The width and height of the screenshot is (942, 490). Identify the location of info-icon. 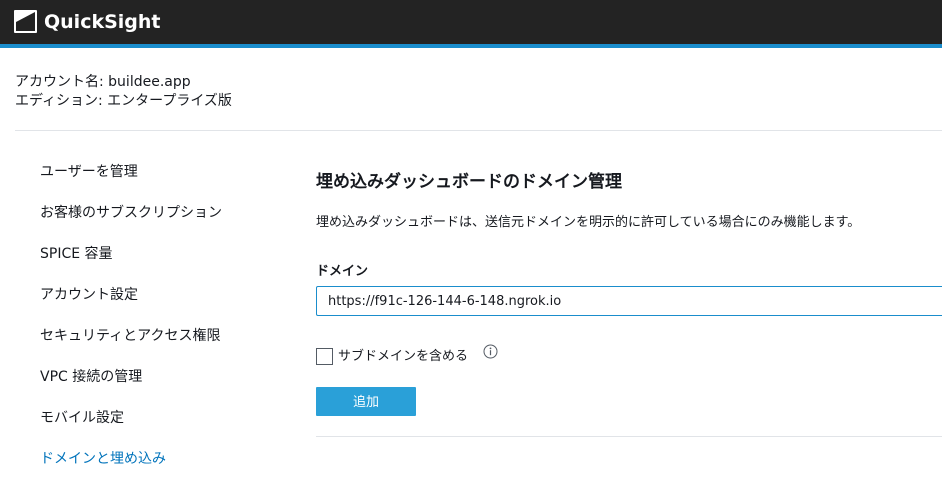
(490, 351).